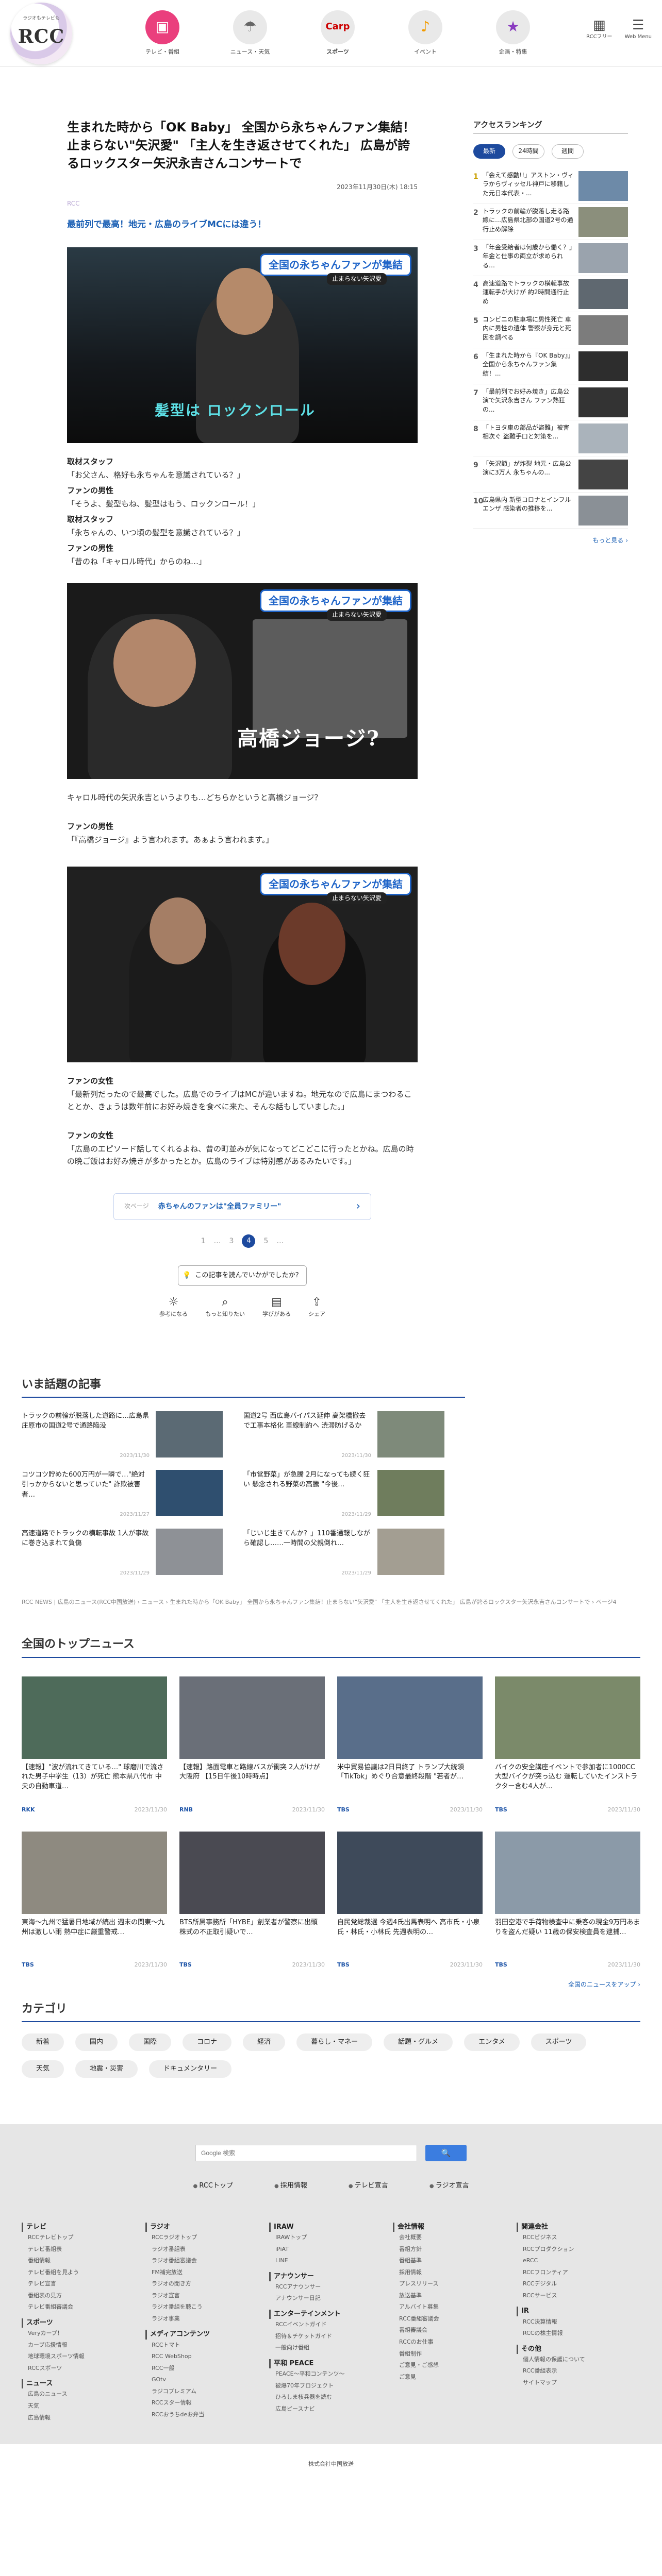 The width and height of the screenshot is (662, 2576). I want to click on footer-link: RCC番組審議会, so click(455, 2319).